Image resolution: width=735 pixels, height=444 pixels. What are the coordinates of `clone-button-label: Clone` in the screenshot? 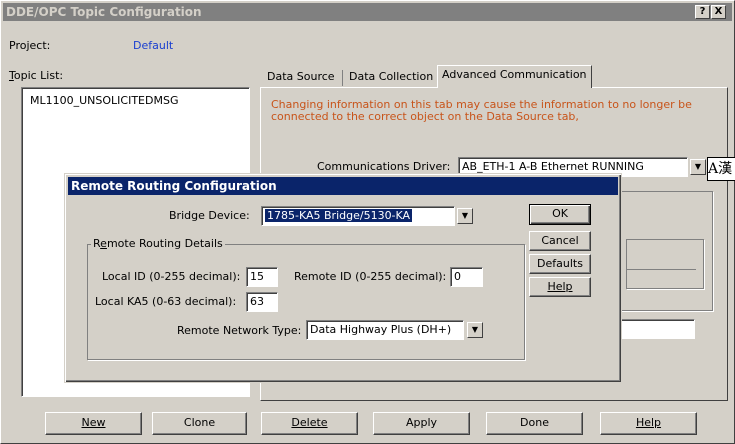 It's located at (199, 422).